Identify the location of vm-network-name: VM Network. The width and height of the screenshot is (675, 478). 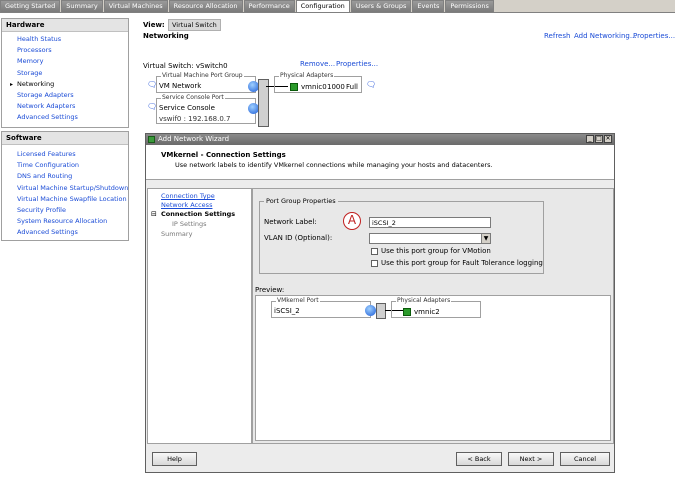
(180, 86).